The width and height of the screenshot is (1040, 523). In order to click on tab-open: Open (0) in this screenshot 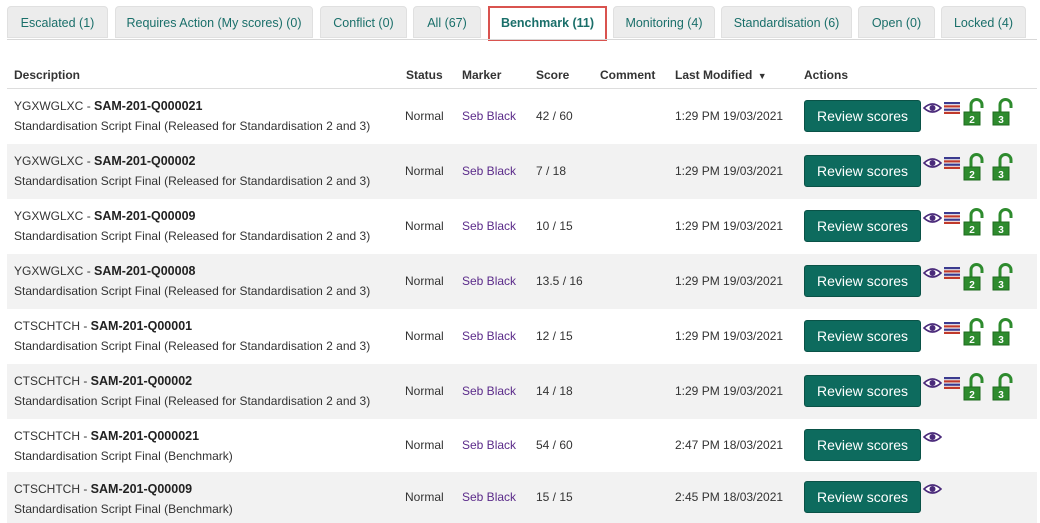, I will do `click(896, 22)`.